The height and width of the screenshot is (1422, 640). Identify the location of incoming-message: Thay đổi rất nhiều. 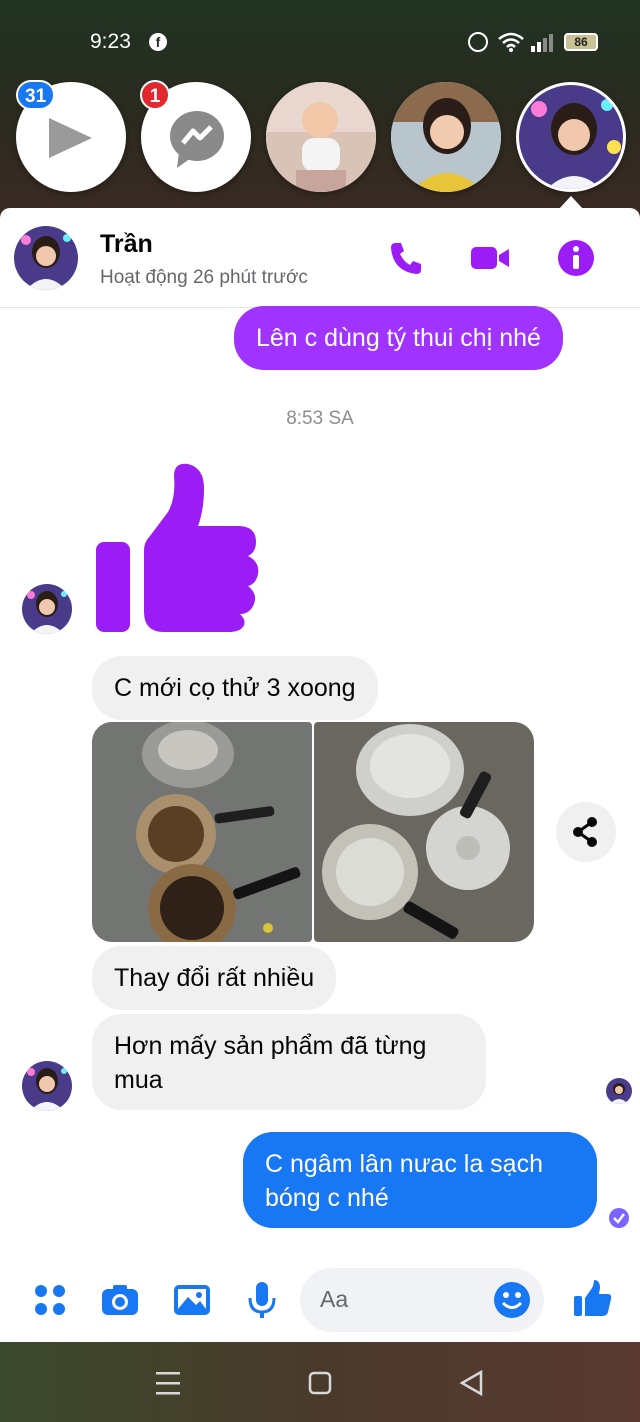
(214, 978).